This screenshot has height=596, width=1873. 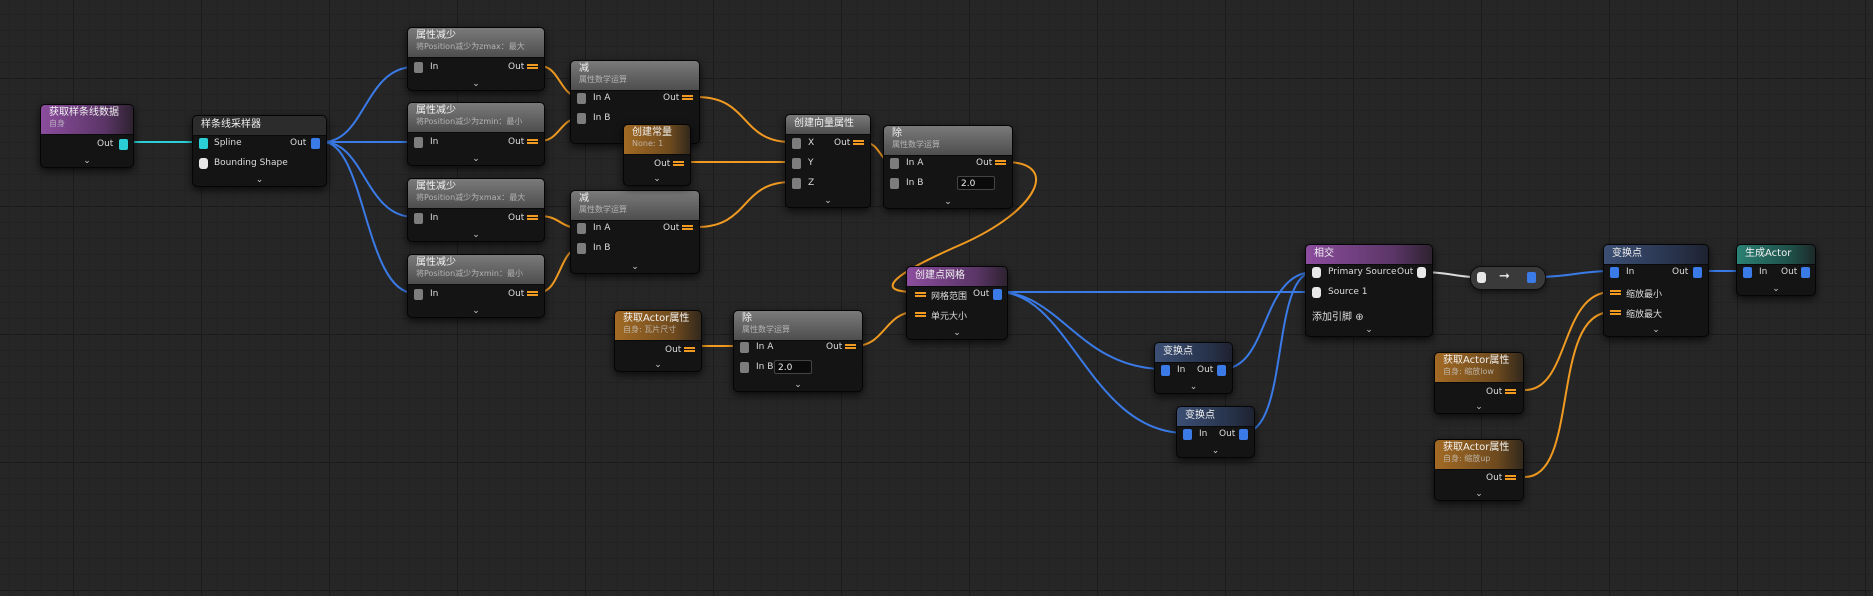 What do you see at coordinates (1531, 277) in the screenshot?
I see `reroute-output-pin` at bounding box center [1531, 277].